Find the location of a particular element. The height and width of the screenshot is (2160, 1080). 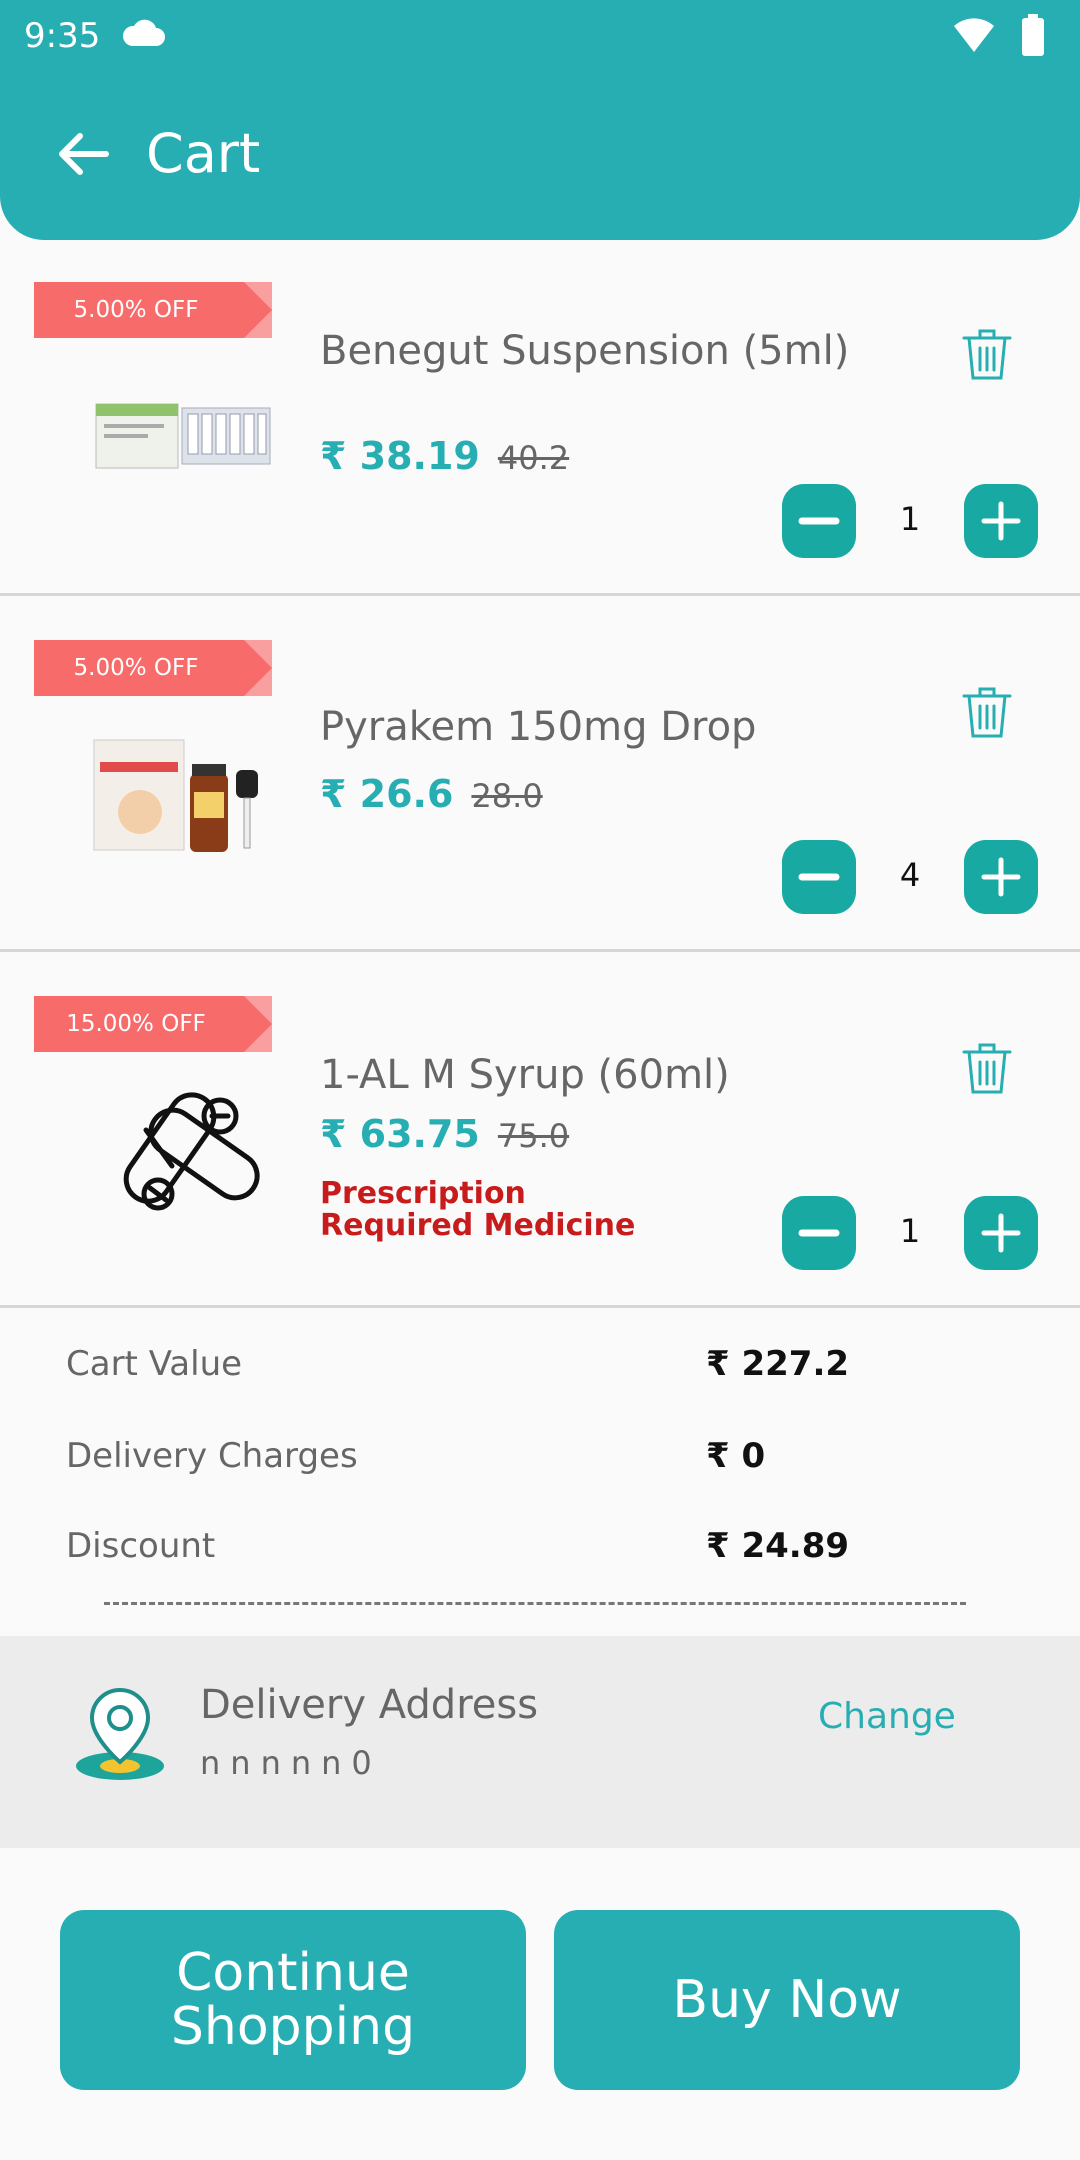

page-title: Cart is located at coordinates (203, 153).